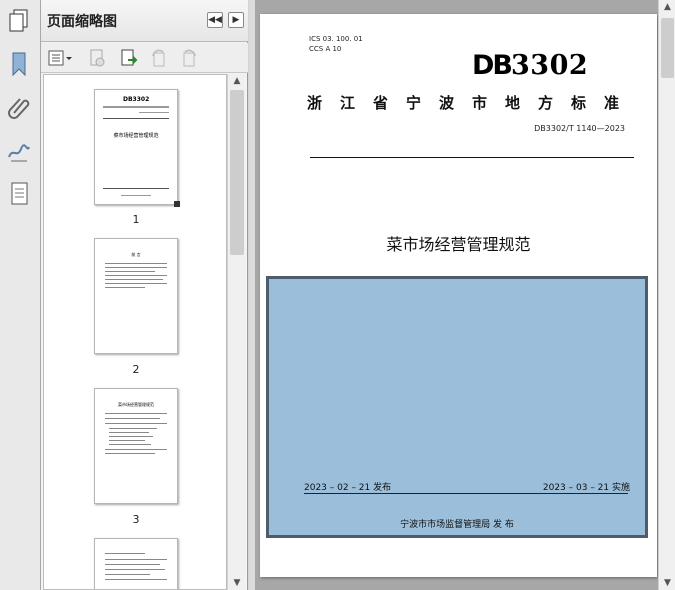 This screenshot has width=675, height=590. I want to click on standard-logo: DB3302, so click(530, 65).